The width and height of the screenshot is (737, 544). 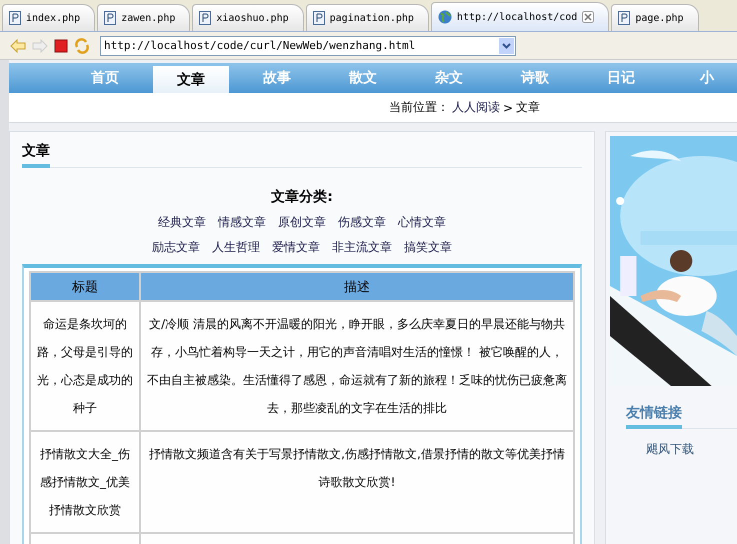 What do you see at coordinates (236, 247) in the screenshot?
I see `category-link: 人生哲理` at bounding box center [236, 247].